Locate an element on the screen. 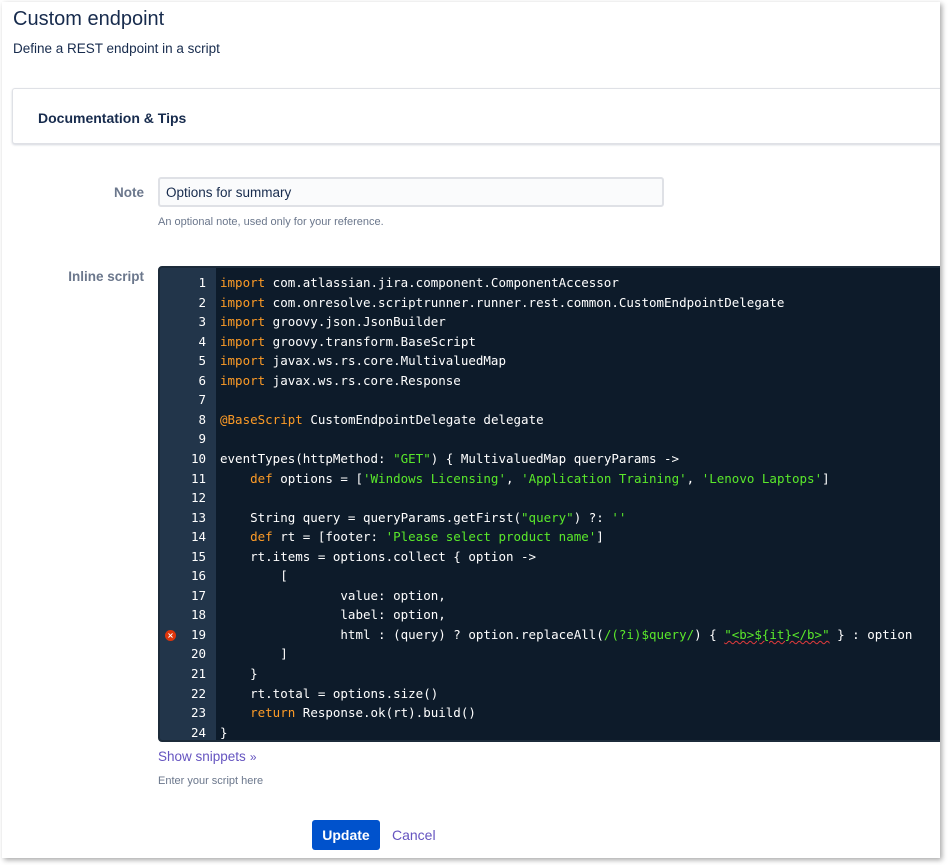  double-chevron-down-icon: » is located at coordinates (253, 757).